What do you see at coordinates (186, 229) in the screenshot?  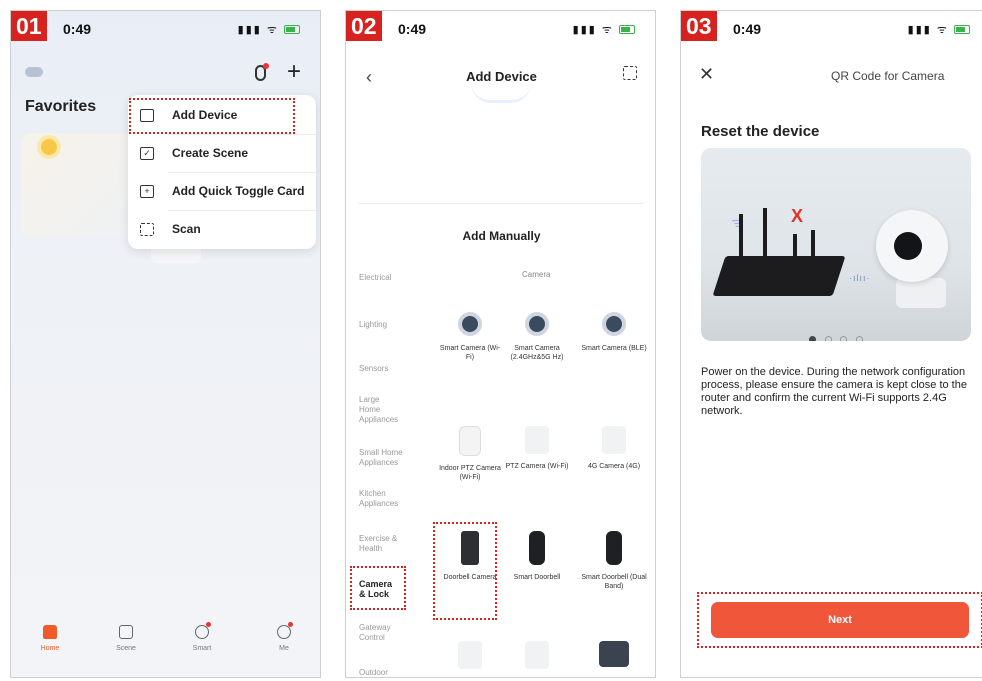 I see `menu-item-label: Scan` at bounding box center [186, 229].